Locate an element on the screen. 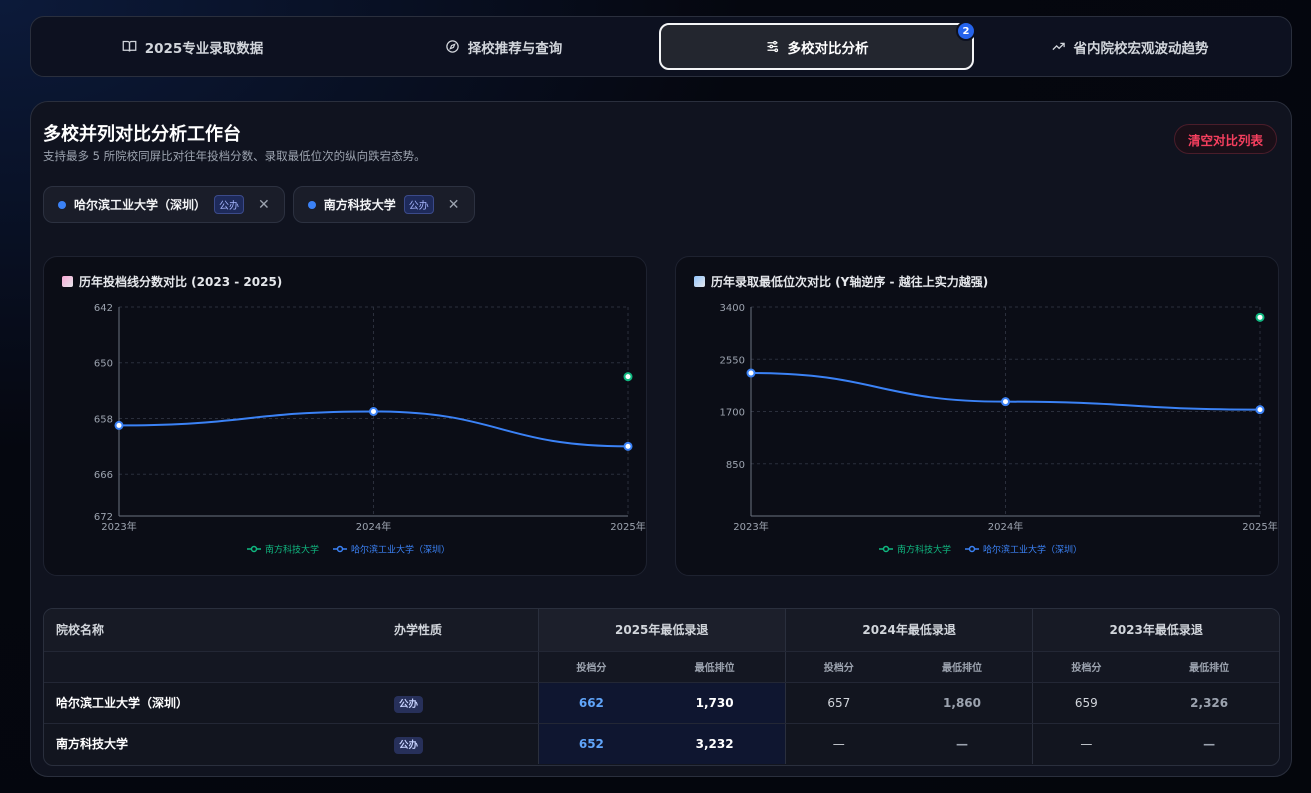  page-subtitle: 支持最多 5 所院校同屏比对往年投档分数、录取最低位次的纵向跌宕态势。 is located at coordinates (234, 156).